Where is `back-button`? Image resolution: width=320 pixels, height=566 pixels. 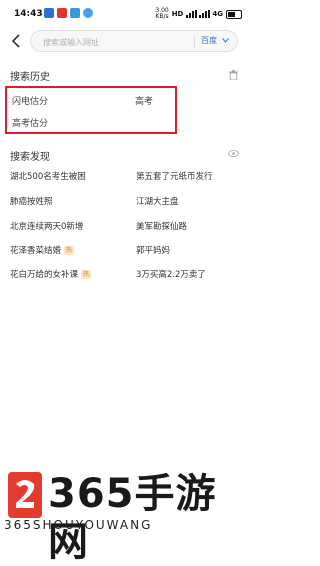 back-button is located at coordinates (16, 41).